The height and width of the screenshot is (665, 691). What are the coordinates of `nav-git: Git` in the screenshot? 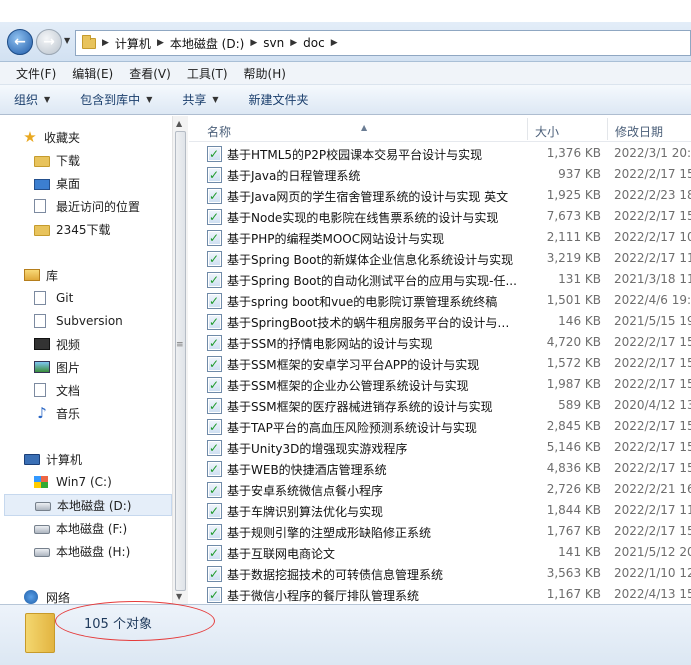 It's located at (53, 298).